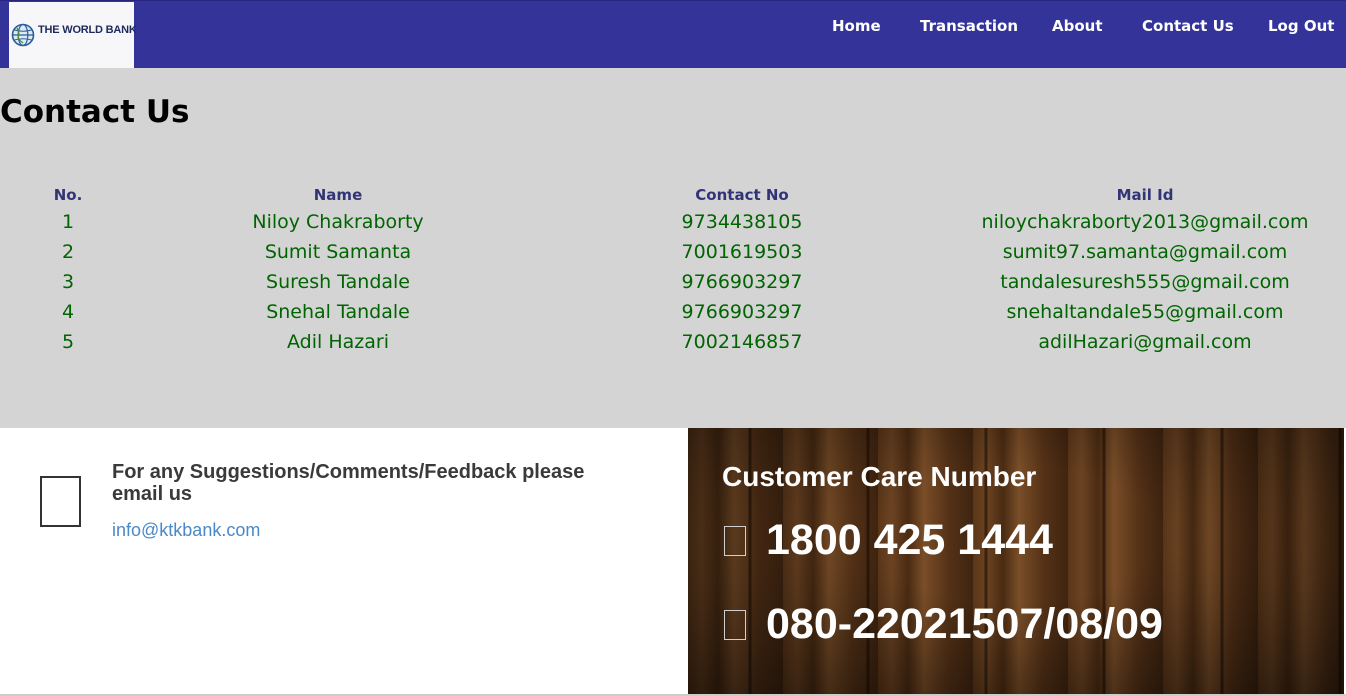 The width and height of the screenshot is (1346, 696). I want to click on page-title: Contact Us, so click(95, 112).